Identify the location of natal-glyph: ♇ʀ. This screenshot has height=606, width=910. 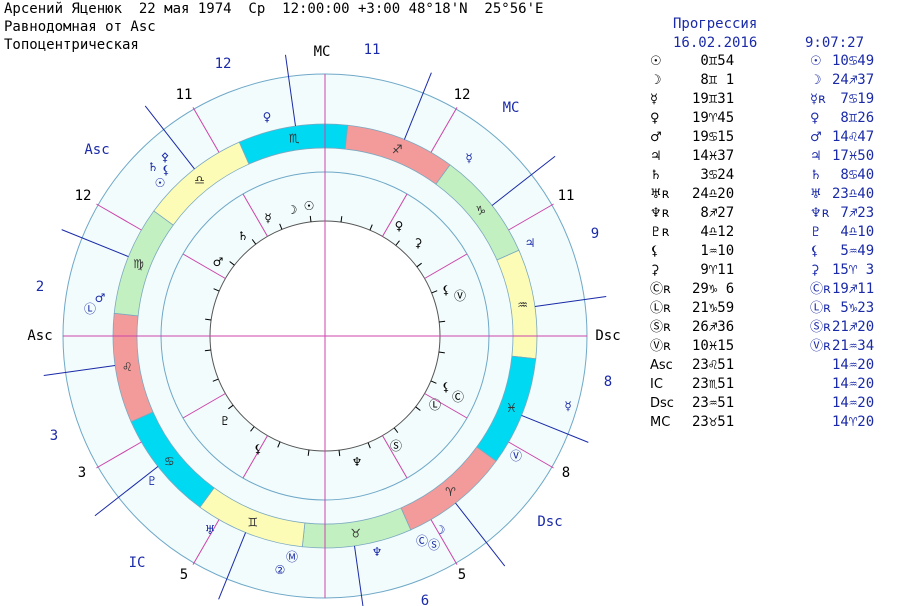
(660, 232).